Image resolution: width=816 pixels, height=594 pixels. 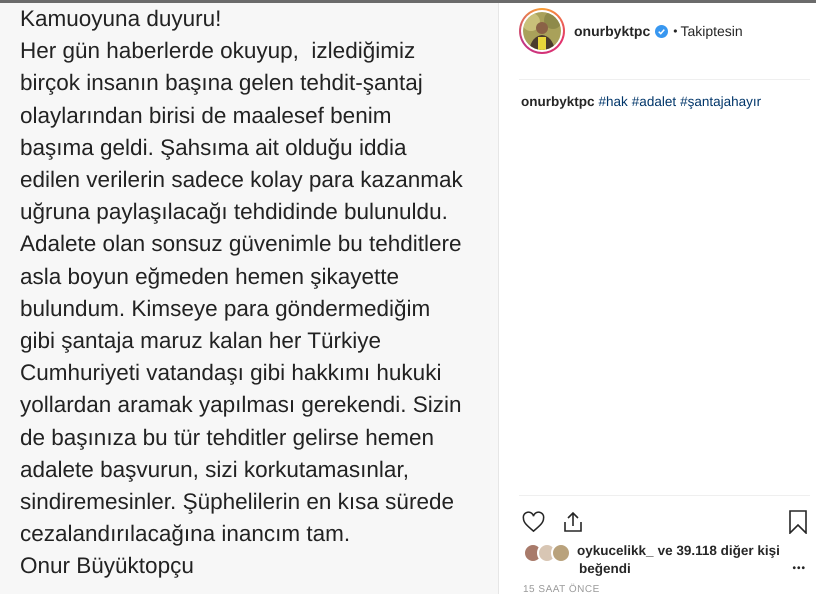 I want to click on image-text-line: asla boyun eğmeden hemen şikayette, so click(x=209, y=276).